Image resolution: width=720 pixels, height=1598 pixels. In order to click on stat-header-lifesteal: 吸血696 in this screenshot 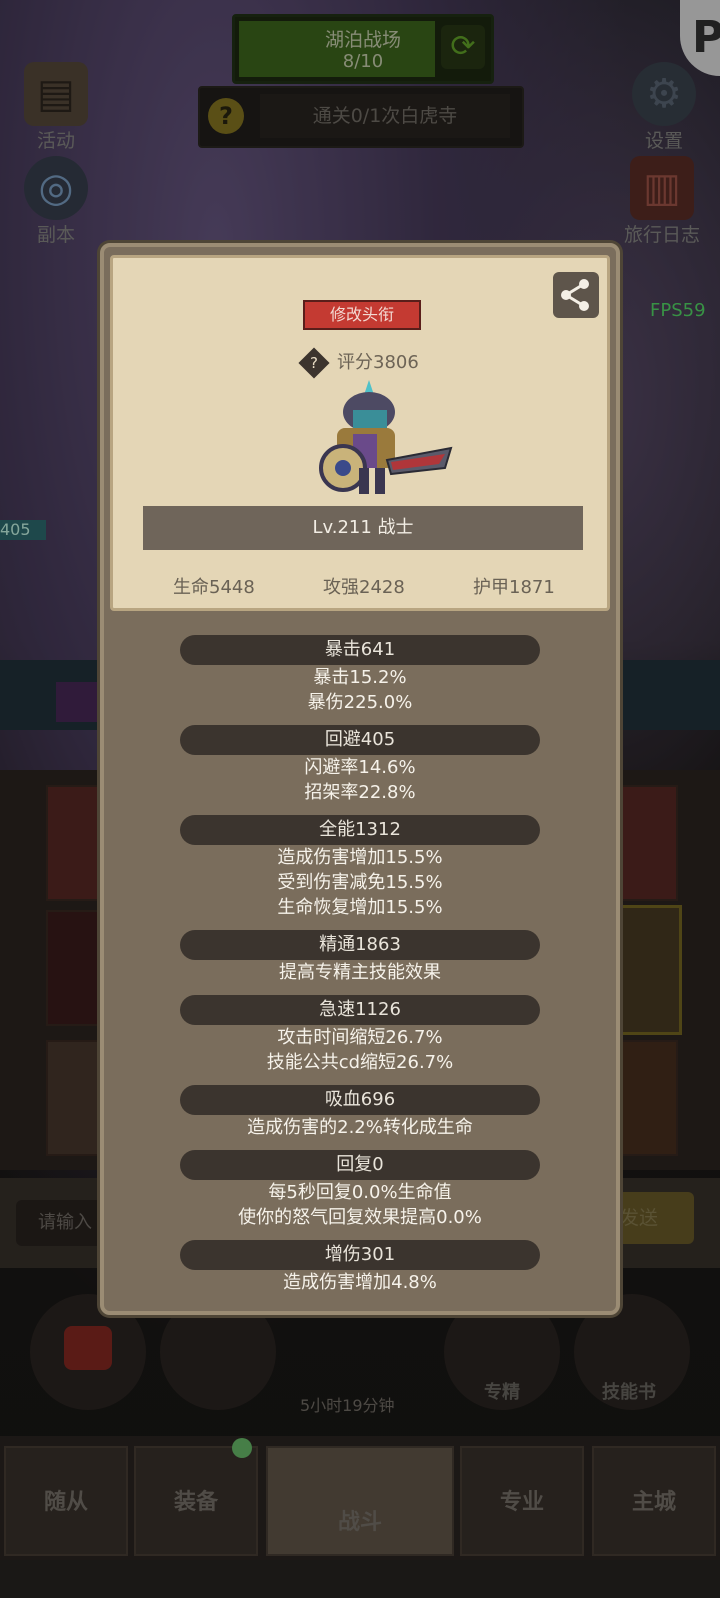, I will do `click(360, 1100)`.